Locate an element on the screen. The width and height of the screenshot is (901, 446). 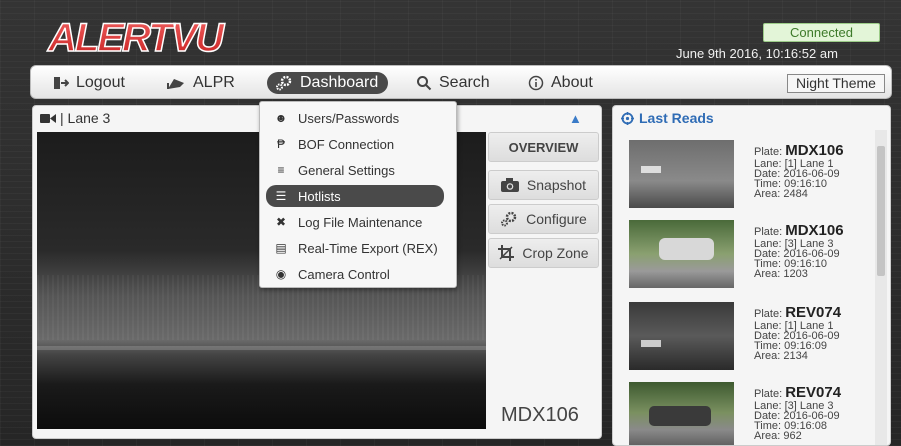
bof-icon: ₱ is located at coordinates (280, 144).